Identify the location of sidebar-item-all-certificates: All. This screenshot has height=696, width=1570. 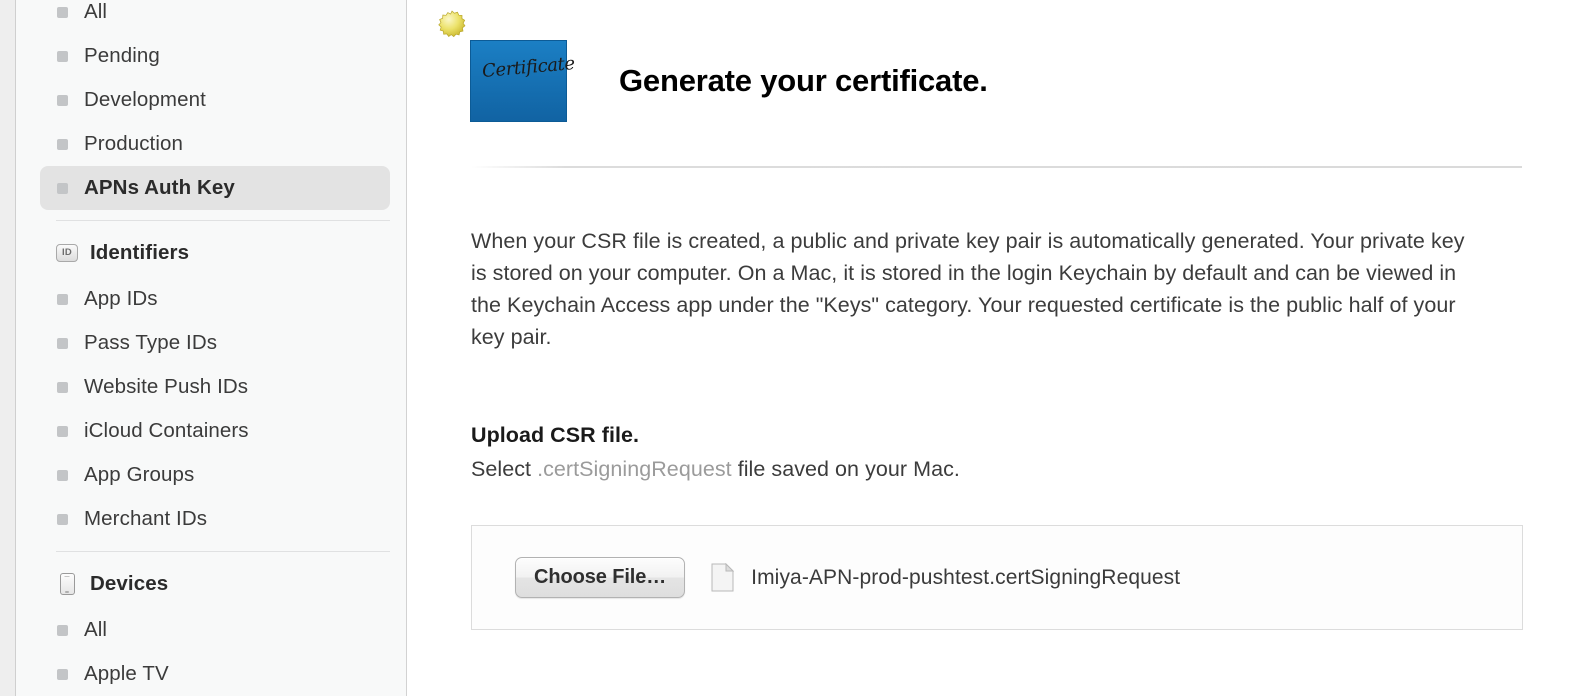
(215, 17).